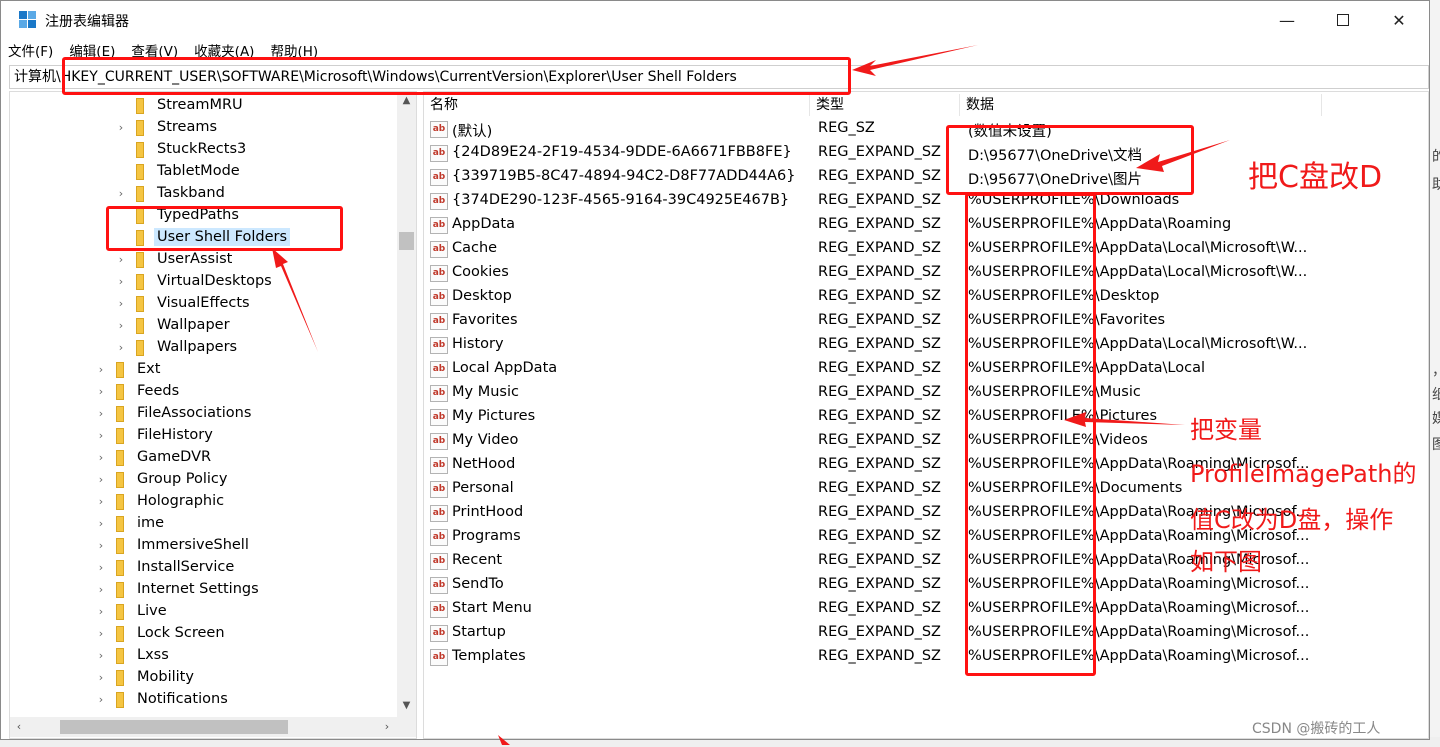 Image resolution: width=1440 pixels, height=747 pixels. I want to click on scroll-down-icon: ▼, so click(406, 706).